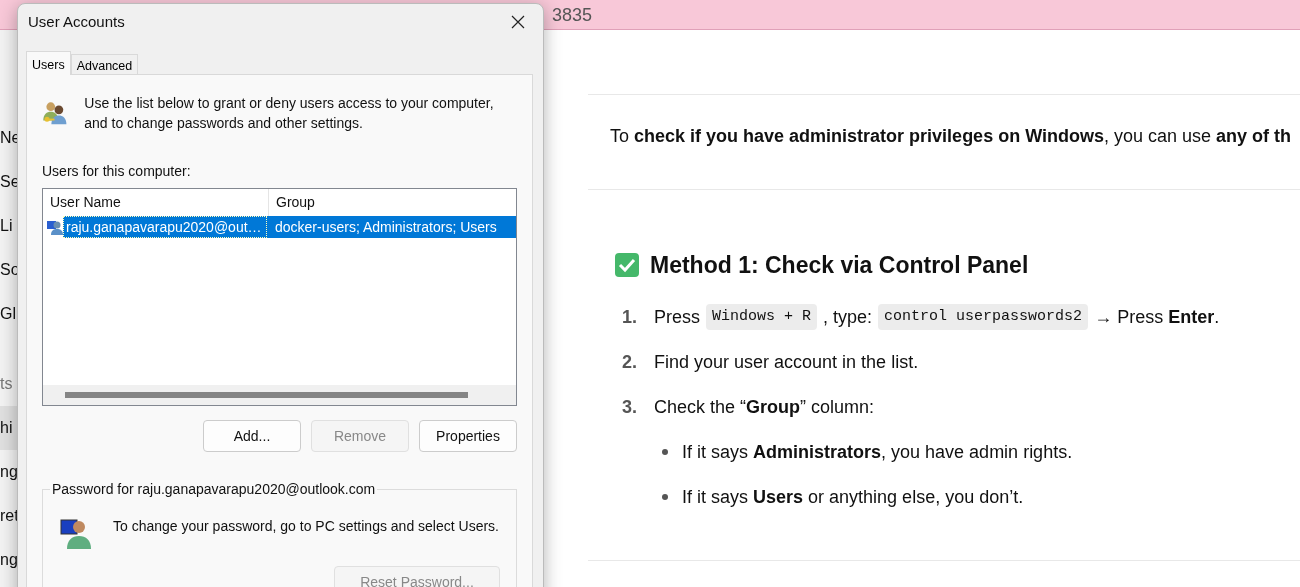 The width and height of the screenshot is (1300, 587). Describe the element at coordinates (104, 64) in the screenshot. I see `tab: Advanced` at that location.